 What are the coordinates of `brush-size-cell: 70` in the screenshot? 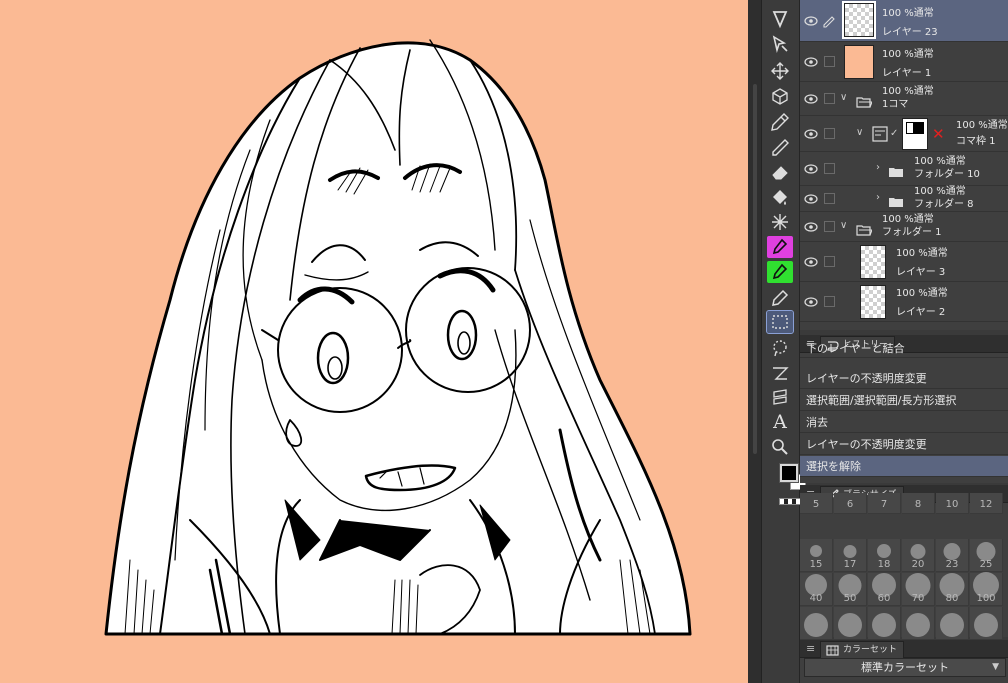 It's located at (918, 589).